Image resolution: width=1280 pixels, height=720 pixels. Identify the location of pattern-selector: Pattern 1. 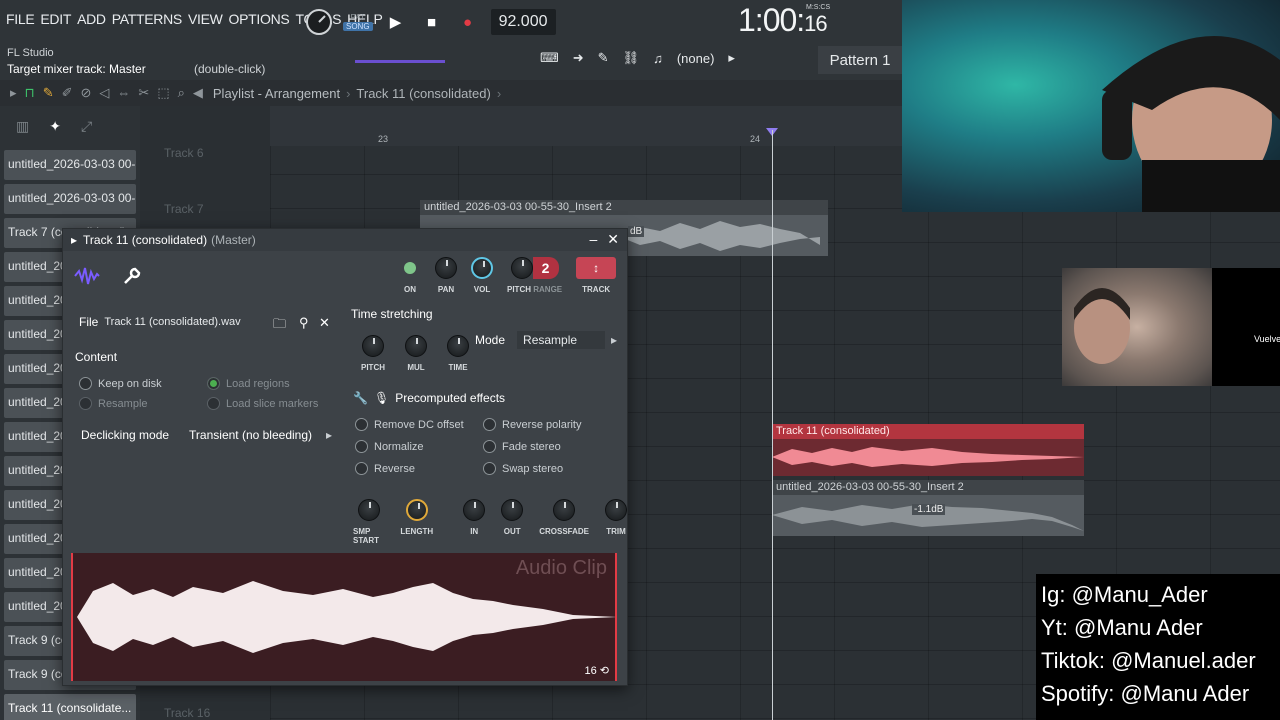
(860, 60).